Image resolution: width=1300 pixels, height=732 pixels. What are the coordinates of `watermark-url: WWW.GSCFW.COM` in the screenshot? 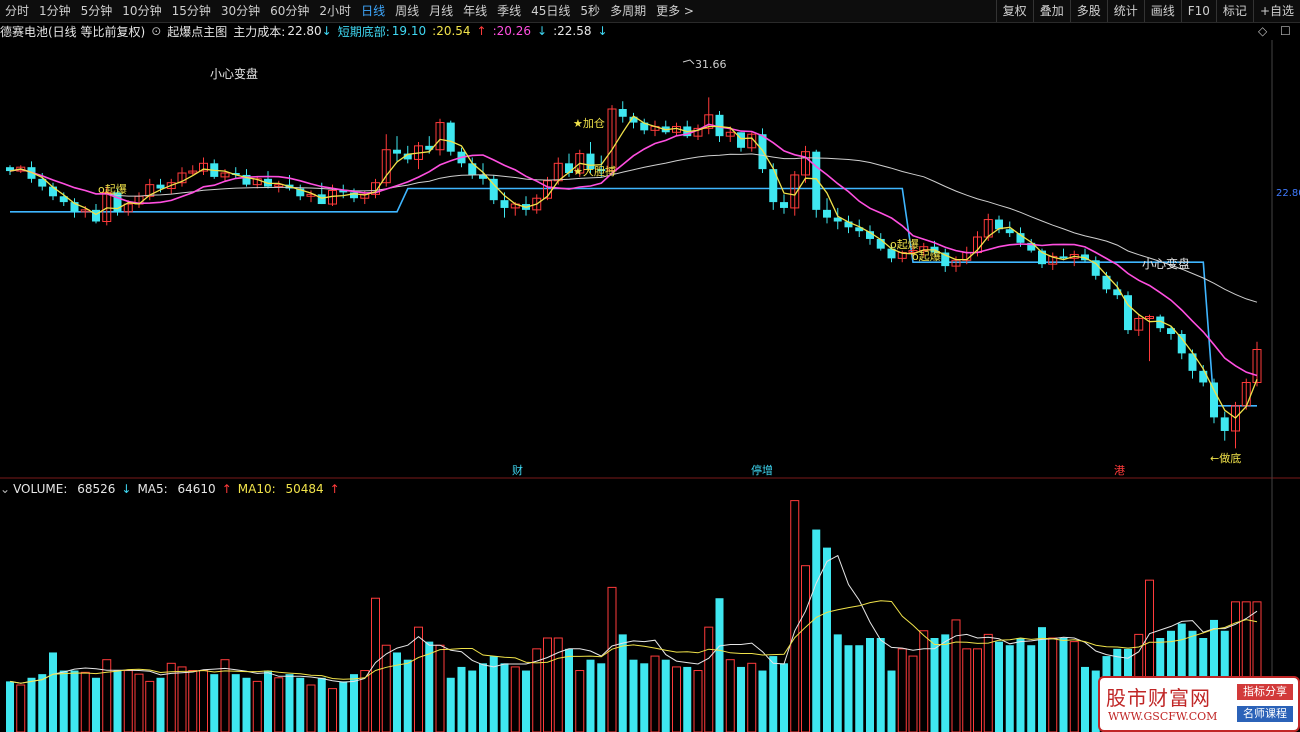 It's located at (1163, 716).